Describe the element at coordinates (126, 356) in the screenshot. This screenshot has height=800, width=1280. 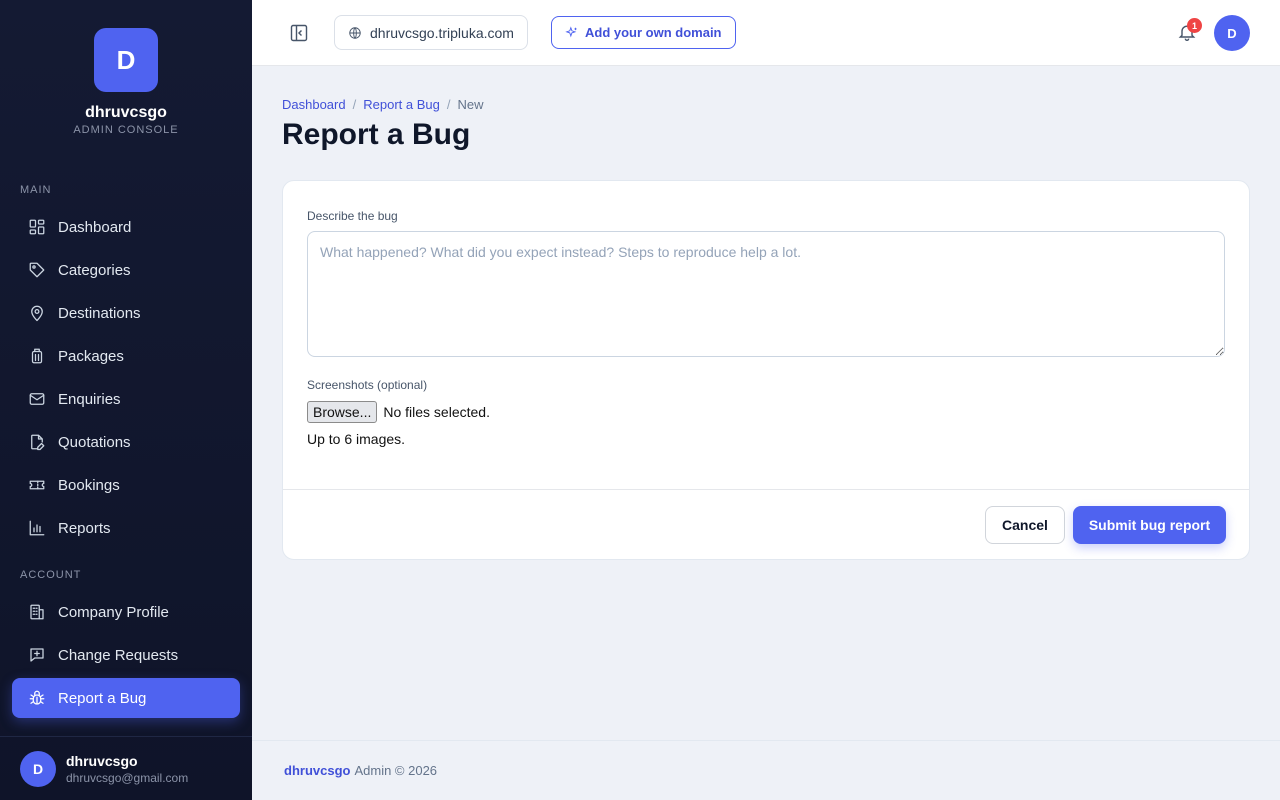
I see `sidebar-item-packages: Packages` at that location.